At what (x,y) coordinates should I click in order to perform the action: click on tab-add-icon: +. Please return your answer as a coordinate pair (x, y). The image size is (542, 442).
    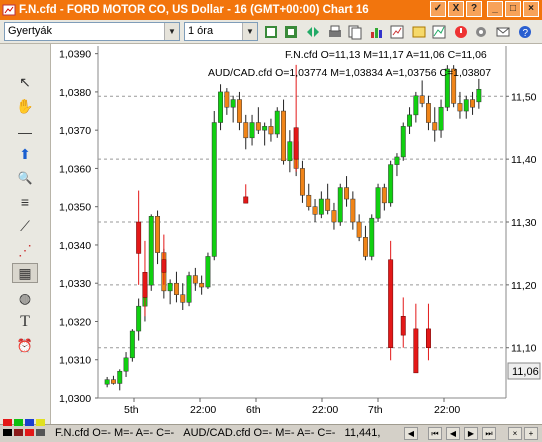
    Looking at the image, I should click on (531, 433).